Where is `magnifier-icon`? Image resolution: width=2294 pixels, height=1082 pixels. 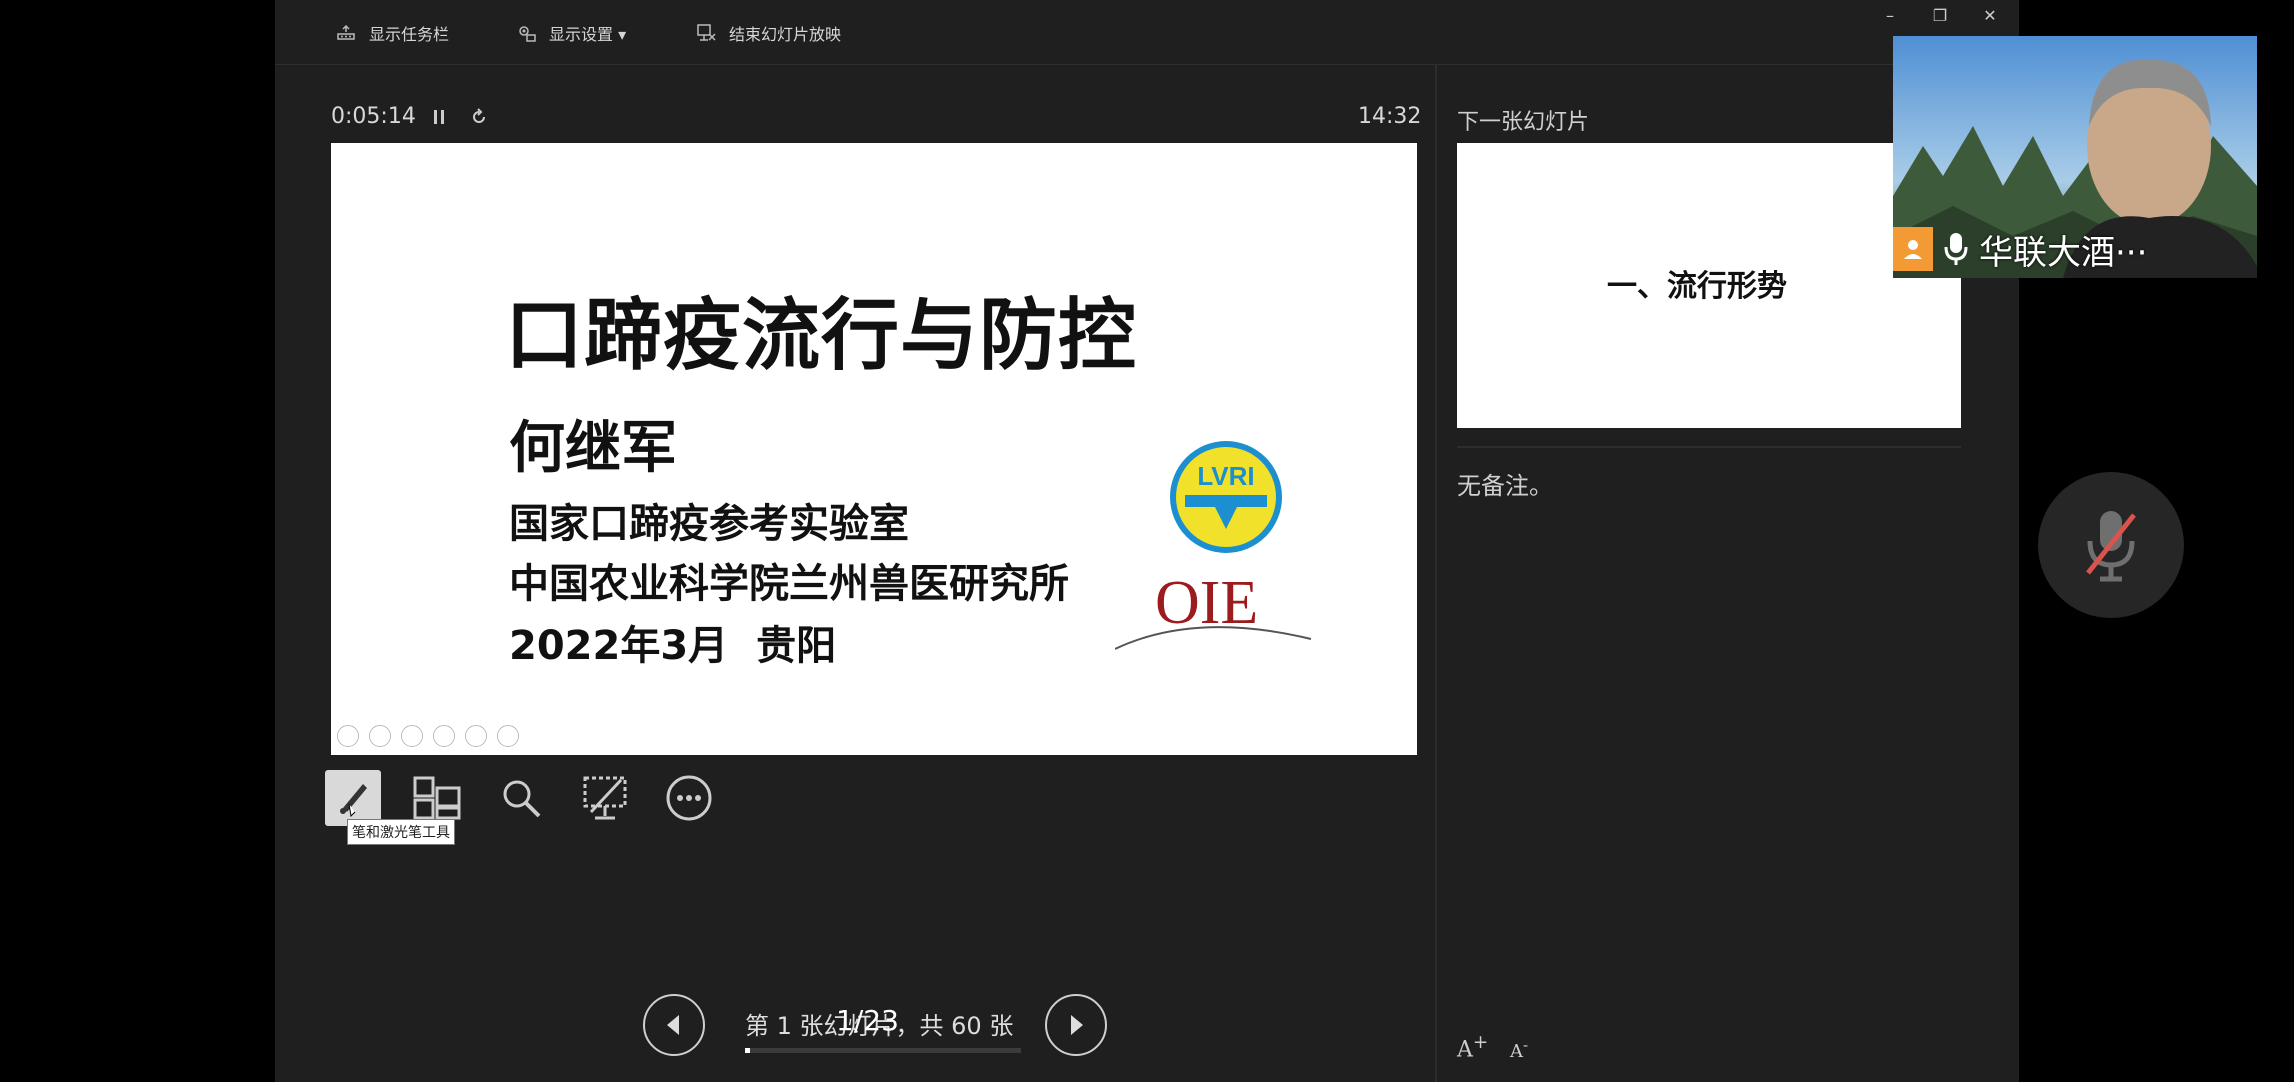
magnifier-icon is located at coordinates (522, 799).